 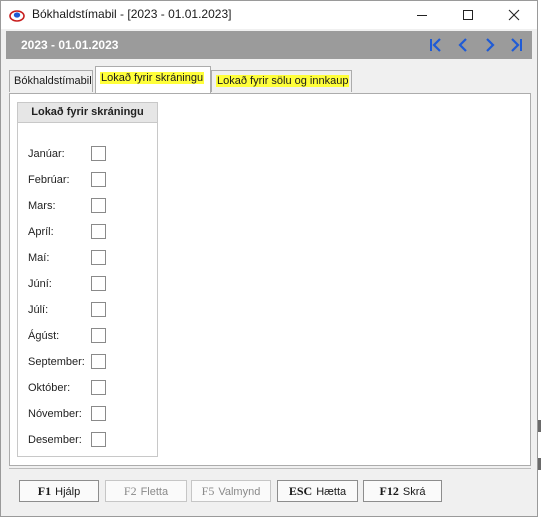 I want to click on month-row-september: September:, so click(x=87, y=363).